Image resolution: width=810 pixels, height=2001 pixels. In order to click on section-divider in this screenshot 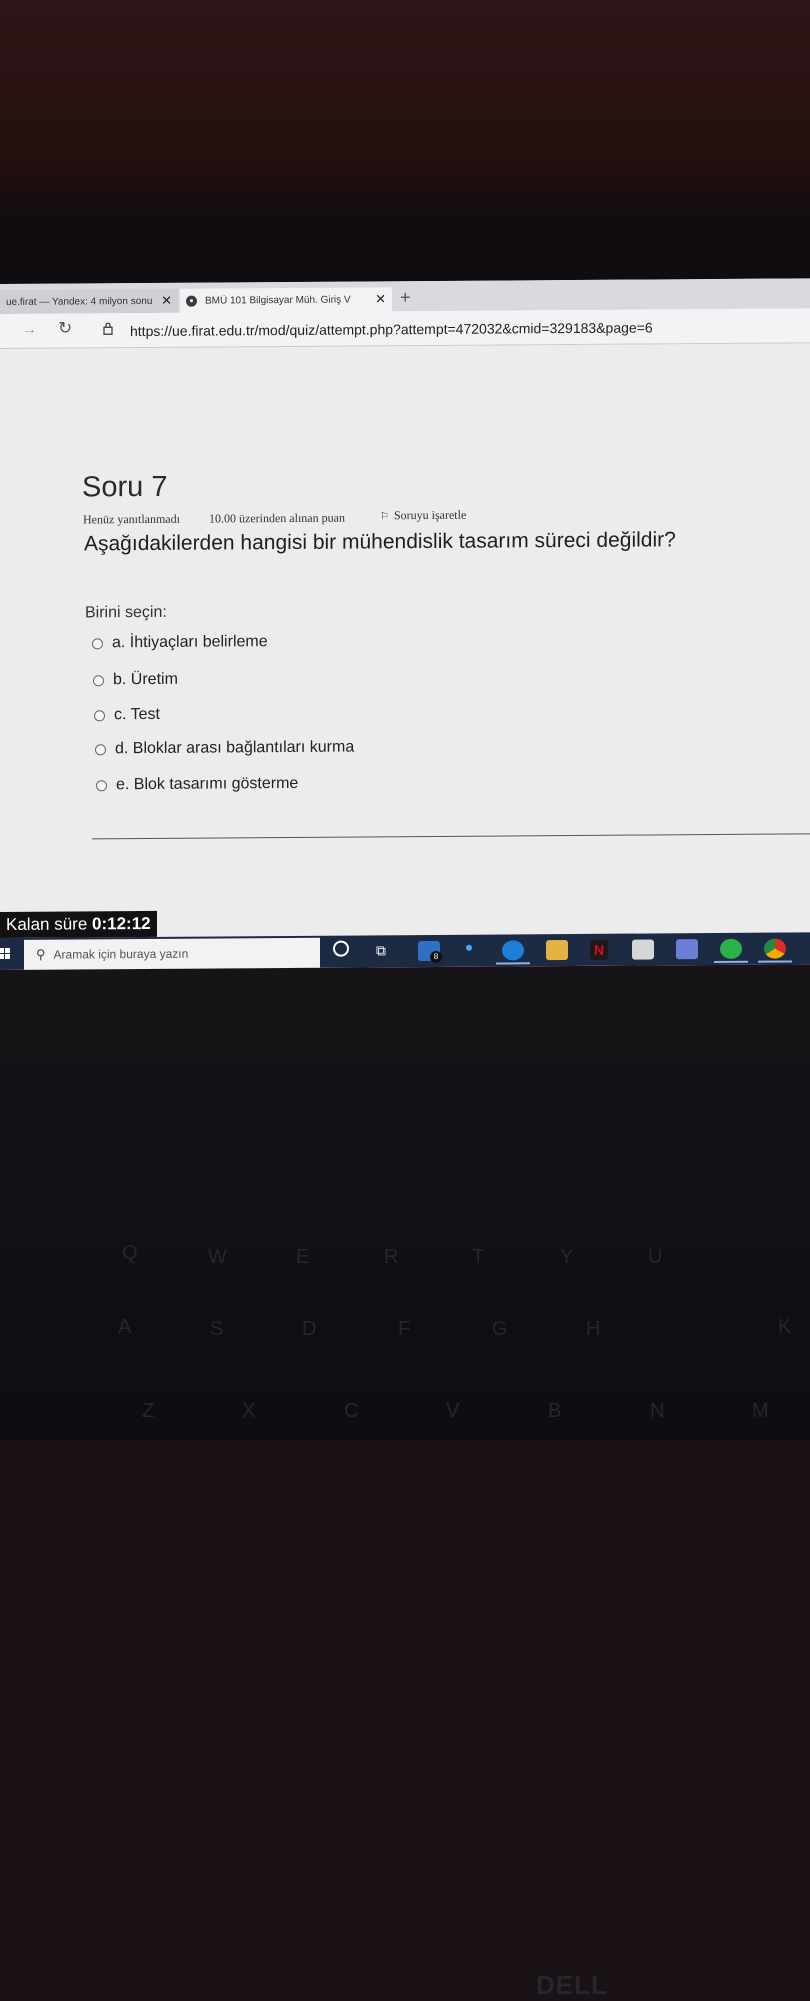, I will do `click(451, 836)`.